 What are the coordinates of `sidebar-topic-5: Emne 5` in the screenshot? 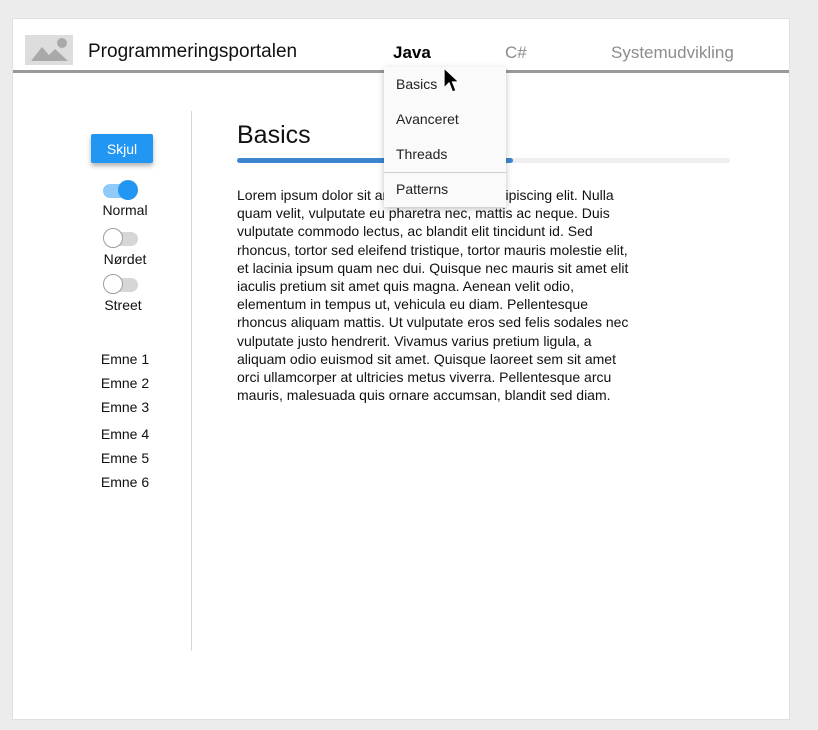 It's located at (125, 458).